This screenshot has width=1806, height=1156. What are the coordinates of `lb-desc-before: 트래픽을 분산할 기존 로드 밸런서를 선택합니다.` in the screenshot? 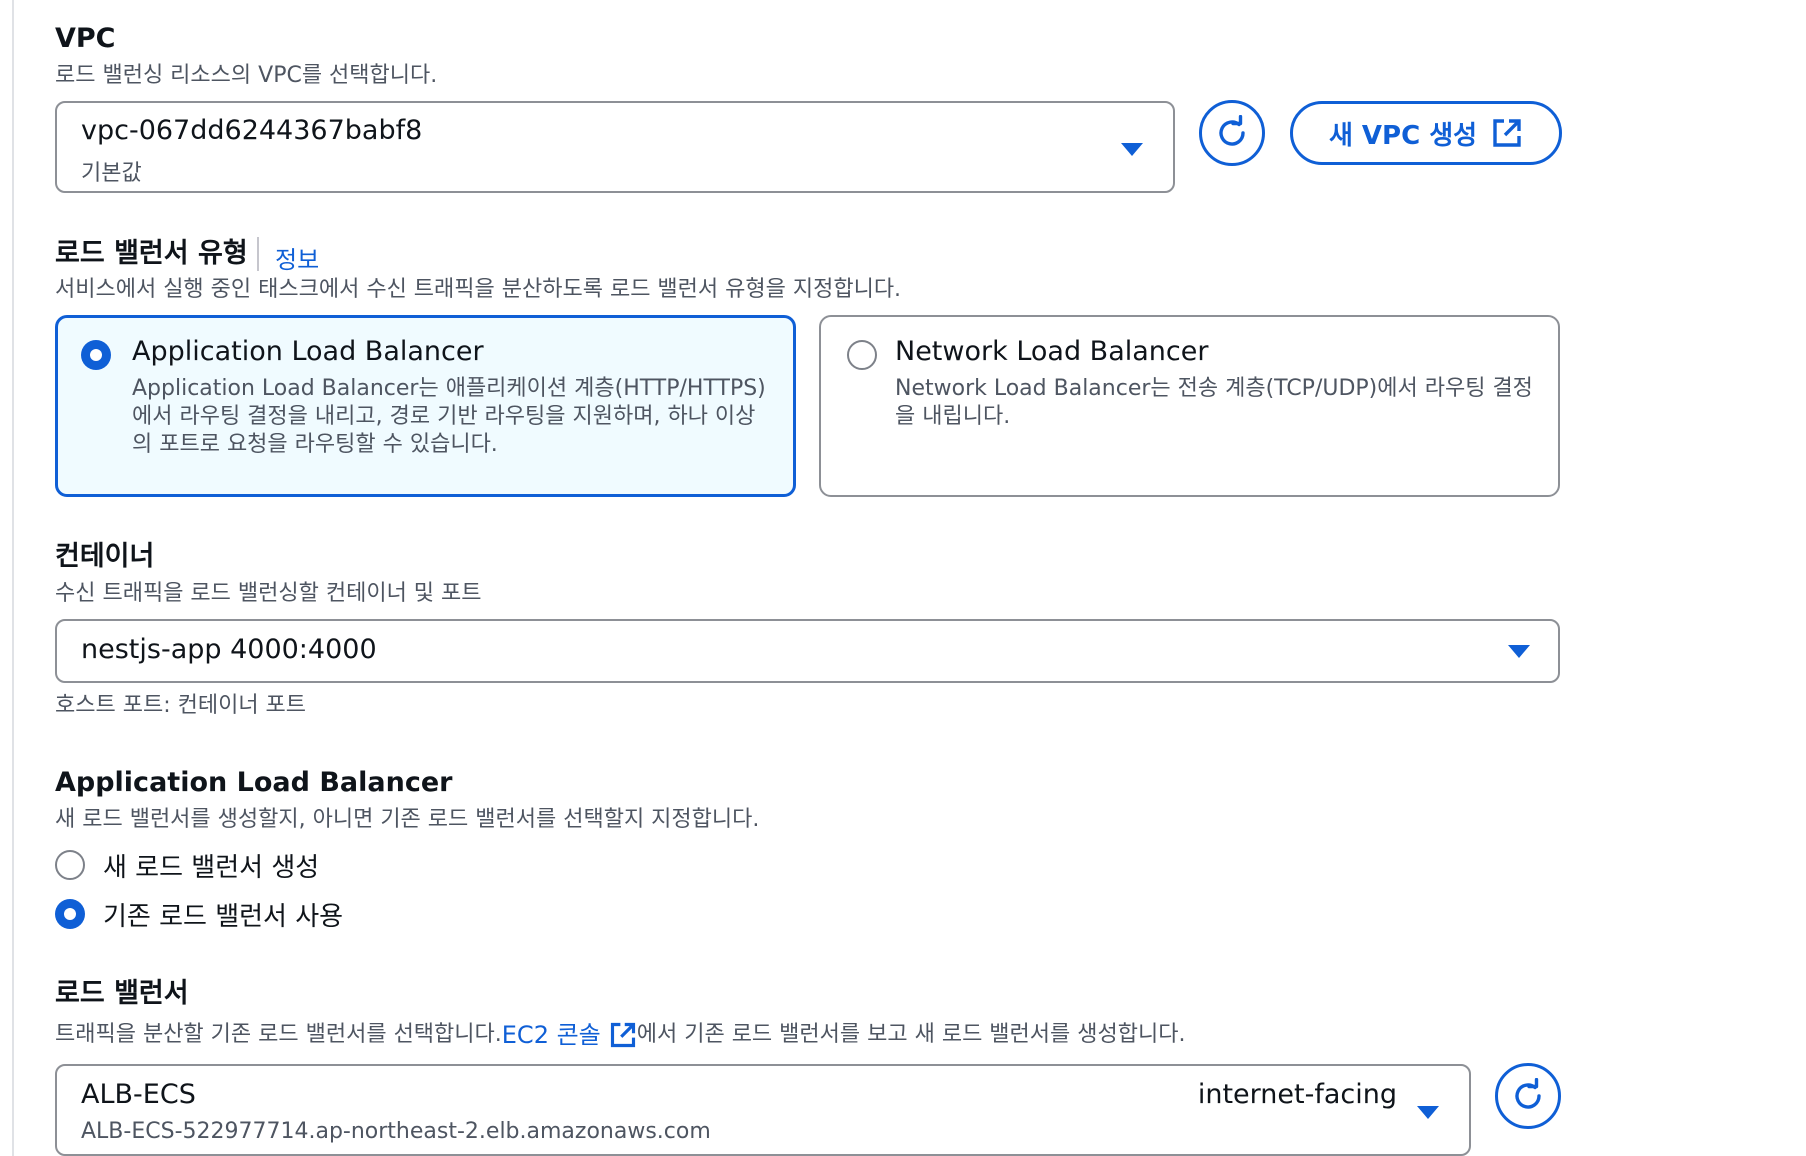 It's located at (278, 1034).